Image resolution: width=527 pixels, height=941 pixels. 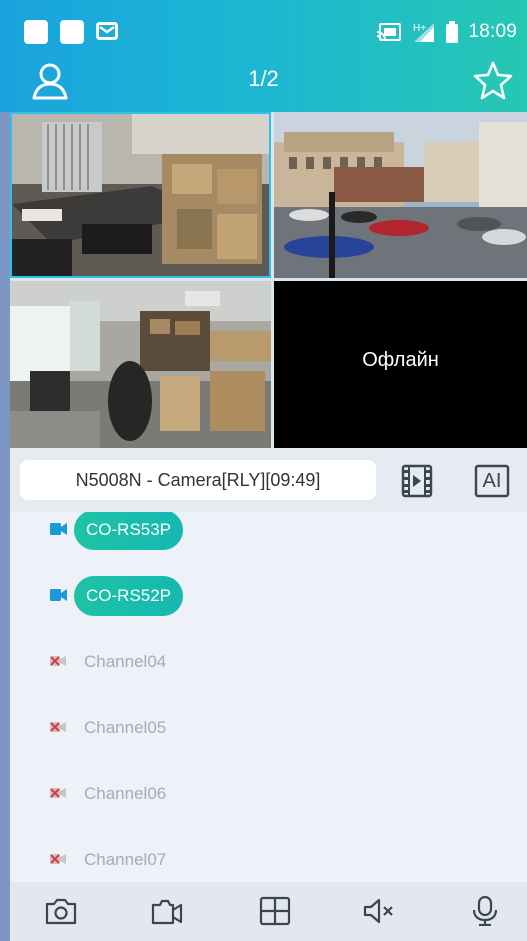 I want to click on svg-text: H+, so click(x=419, y=28).